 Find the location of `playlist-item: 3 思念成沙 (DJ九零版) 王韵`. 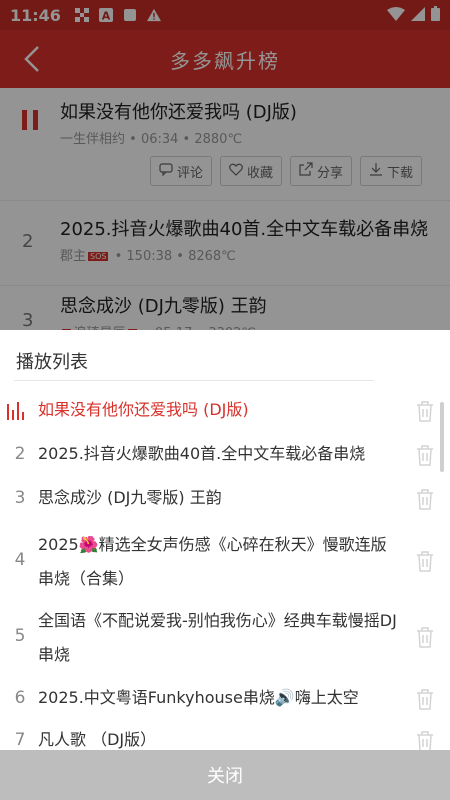

playlist-item: 3 思念成沙 (DJ九零版) 王韵 is located at coordinates (216, 498).